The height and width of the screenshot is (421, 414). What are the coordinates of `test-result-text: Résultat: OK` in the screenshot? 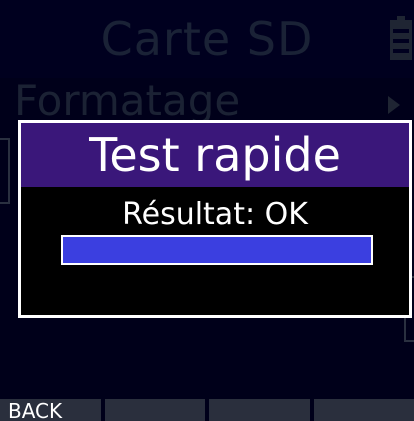 It's located at (215, 214).